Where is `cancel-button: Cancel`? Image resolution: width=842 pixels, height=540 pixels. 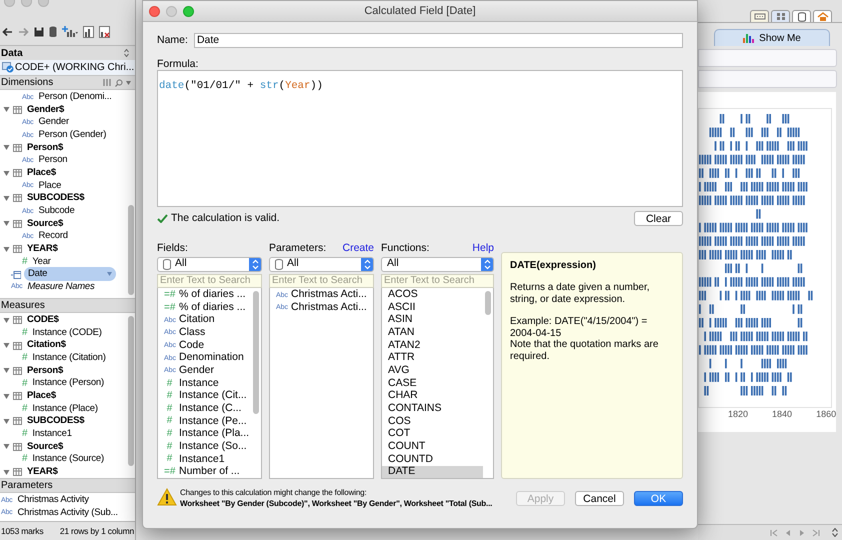 cancel-button: Cancel is located at coordinates (599, 498).